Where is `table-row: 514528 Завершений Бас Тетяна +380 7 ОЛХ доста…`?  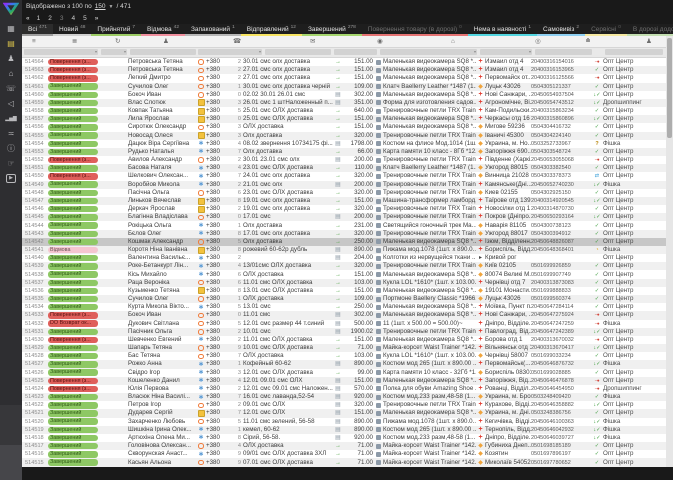
table-row: 514528 Завершений Бас Тетяна +380 7 ОЛХ доста… is located at coordinates (344, 356).